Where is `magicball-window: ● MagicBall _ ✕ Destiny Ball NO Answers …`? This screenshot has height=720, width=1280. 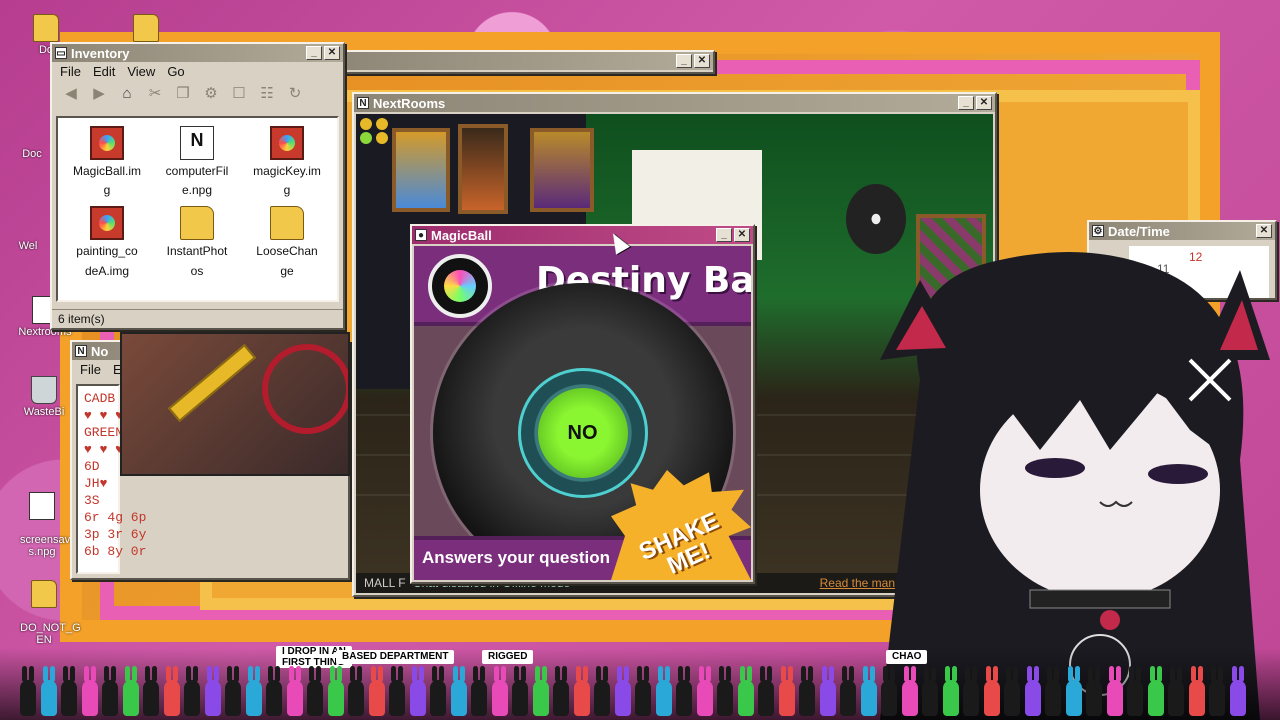 magicball-window: ● MagicBall _ ✕ Destiny Ball NO Answers … is located at coordinates (582, 404).